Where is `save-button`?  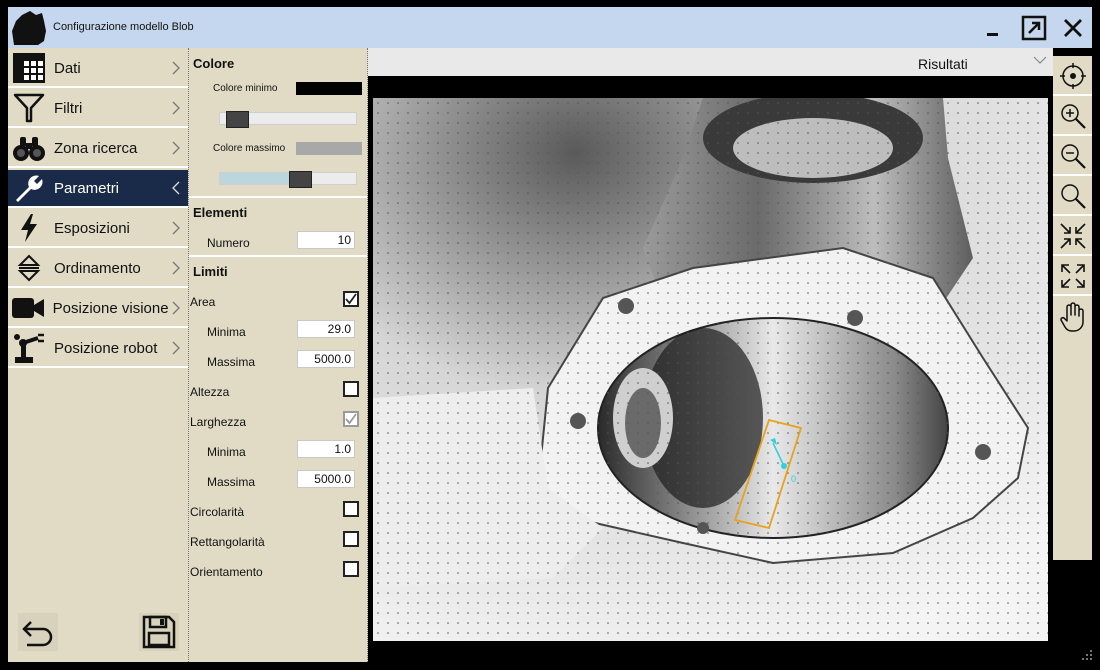 save-button is located at coordinates (159, 632).